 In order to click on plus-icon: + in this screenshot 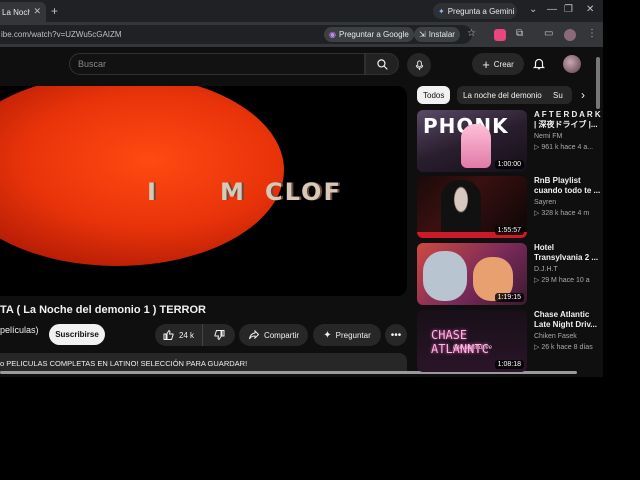, I will do `click(486, 64)`.